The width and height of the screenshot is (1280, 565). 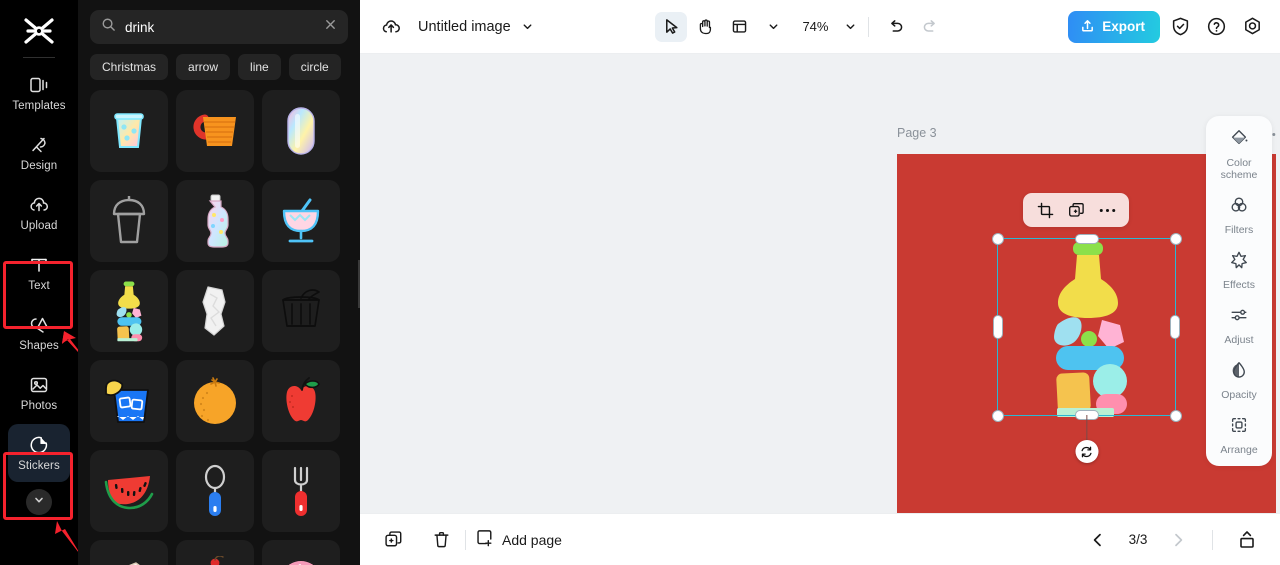 What do you see at coordinates (1175, 327) in the screenshot?
I see `resize-handle-middle-right` at bounding box center [1175, 327].